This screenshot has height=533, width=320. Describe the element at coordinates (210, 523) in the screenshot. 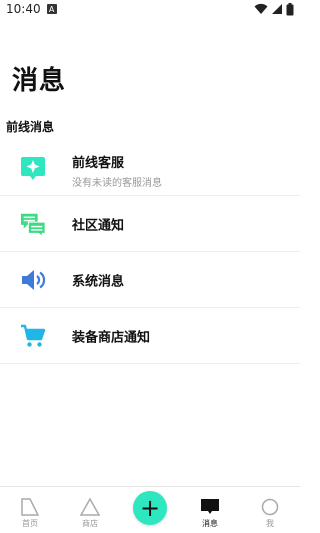

I see `nav-label: 消息` at that location.